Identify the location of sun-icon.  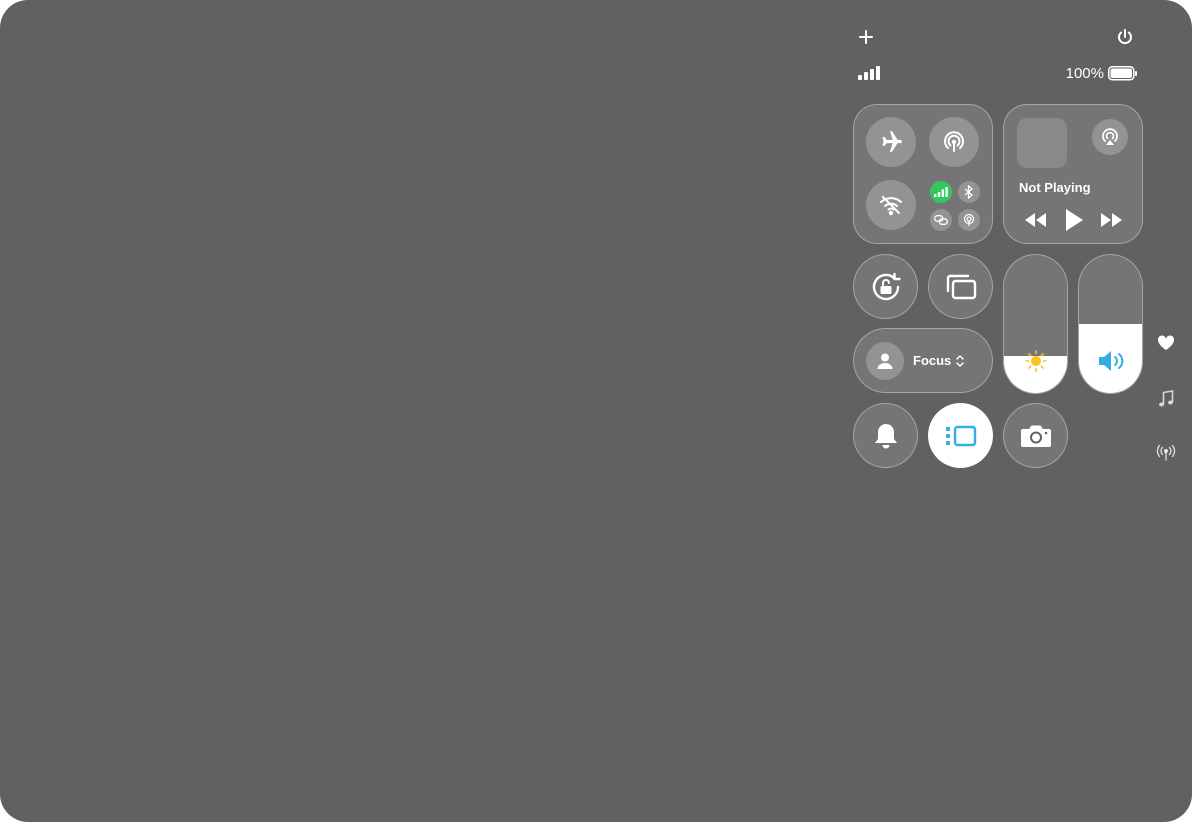
(1036, 361).